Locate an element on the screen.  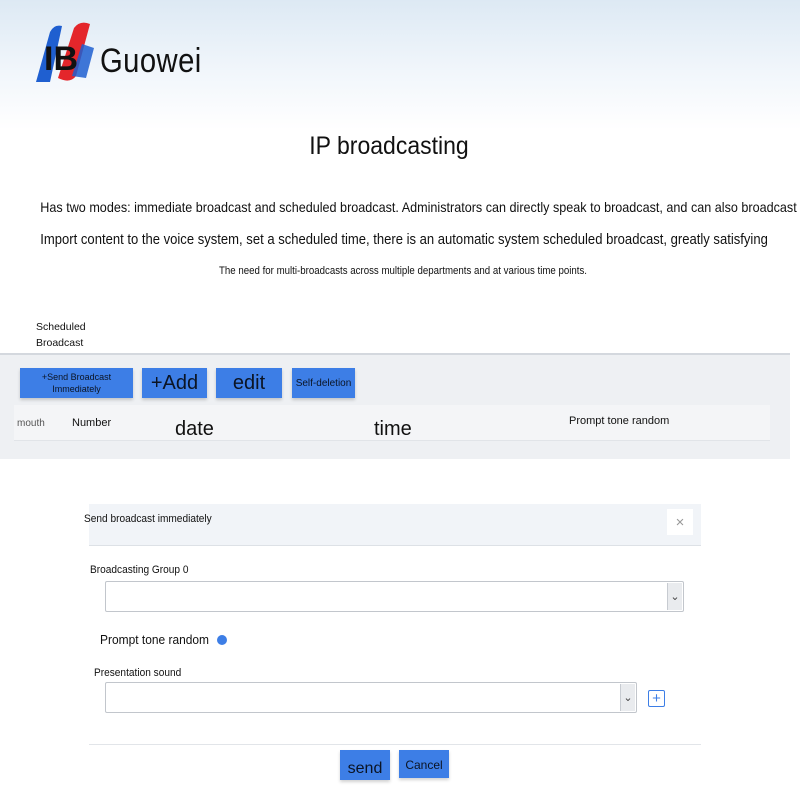
svg-text: IB is located at coordinates (61, 59).